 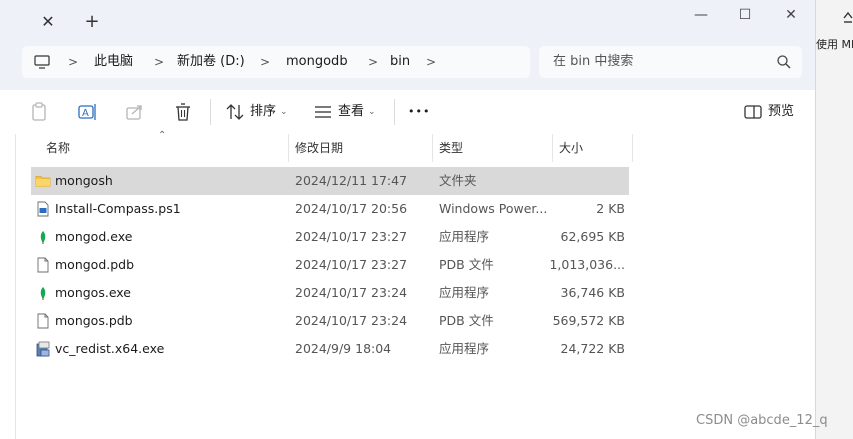 I want to click on file-row-mongosh: mongosh 2024/12/11 17:47 文件夹, so click(x=330, y=181).